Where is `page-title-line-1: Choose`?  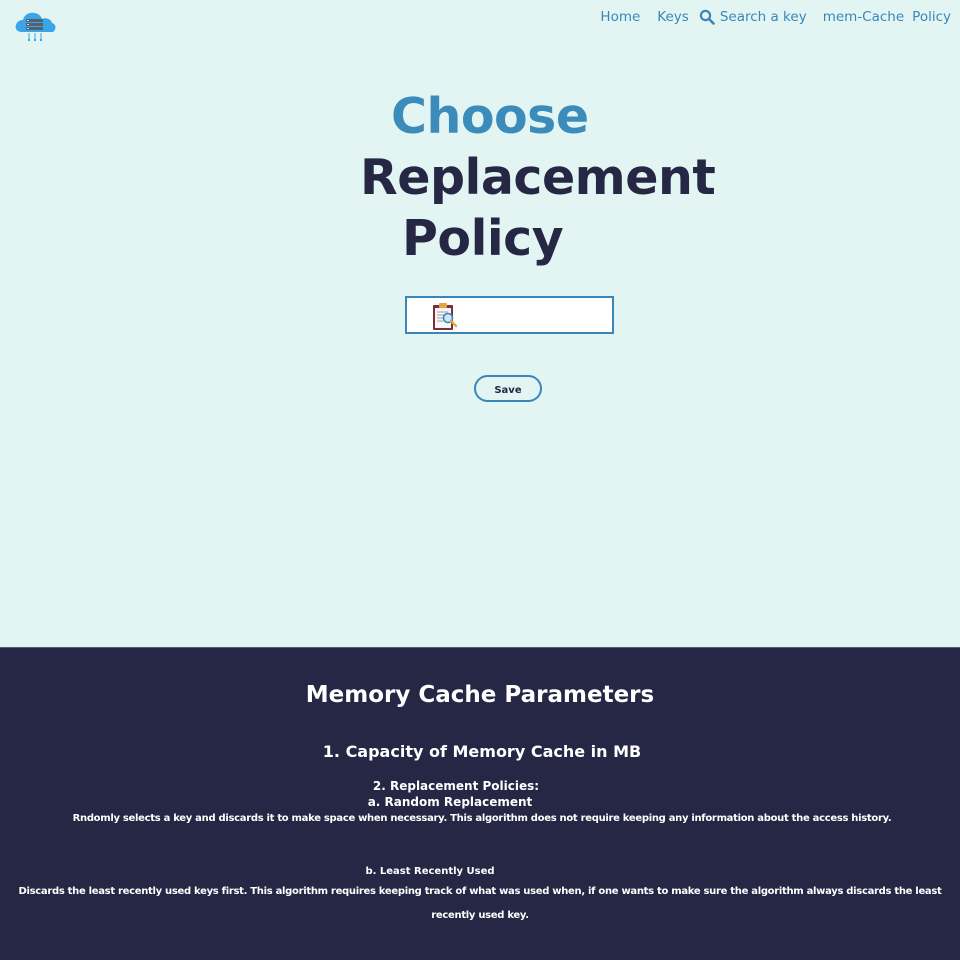
page-title-line-1: Choose is located at coordinates (490, 116).